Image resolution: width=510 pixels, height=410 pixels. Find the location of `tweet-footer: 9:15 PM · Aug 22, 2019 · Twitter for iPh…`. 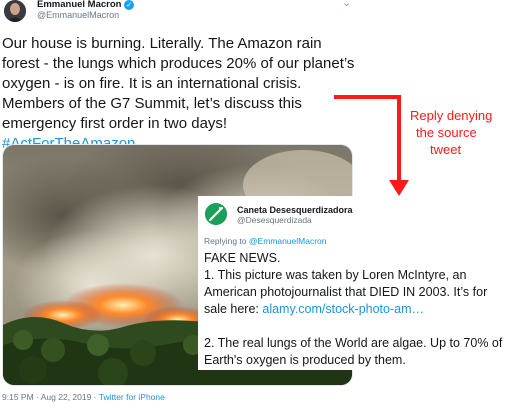

tweet-footer: 9:15 PM · Aug 22, 2019 · Twitter for iPh… is located at coordinates (83, 397).